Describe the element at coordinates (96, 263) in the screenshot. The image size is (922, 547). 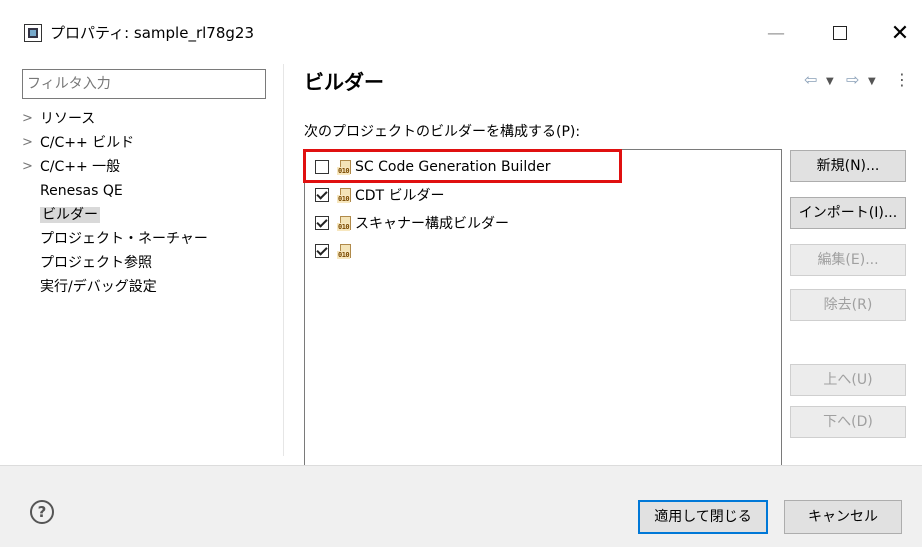
I see `tree-item-label: プロジェクト参照` at that location.